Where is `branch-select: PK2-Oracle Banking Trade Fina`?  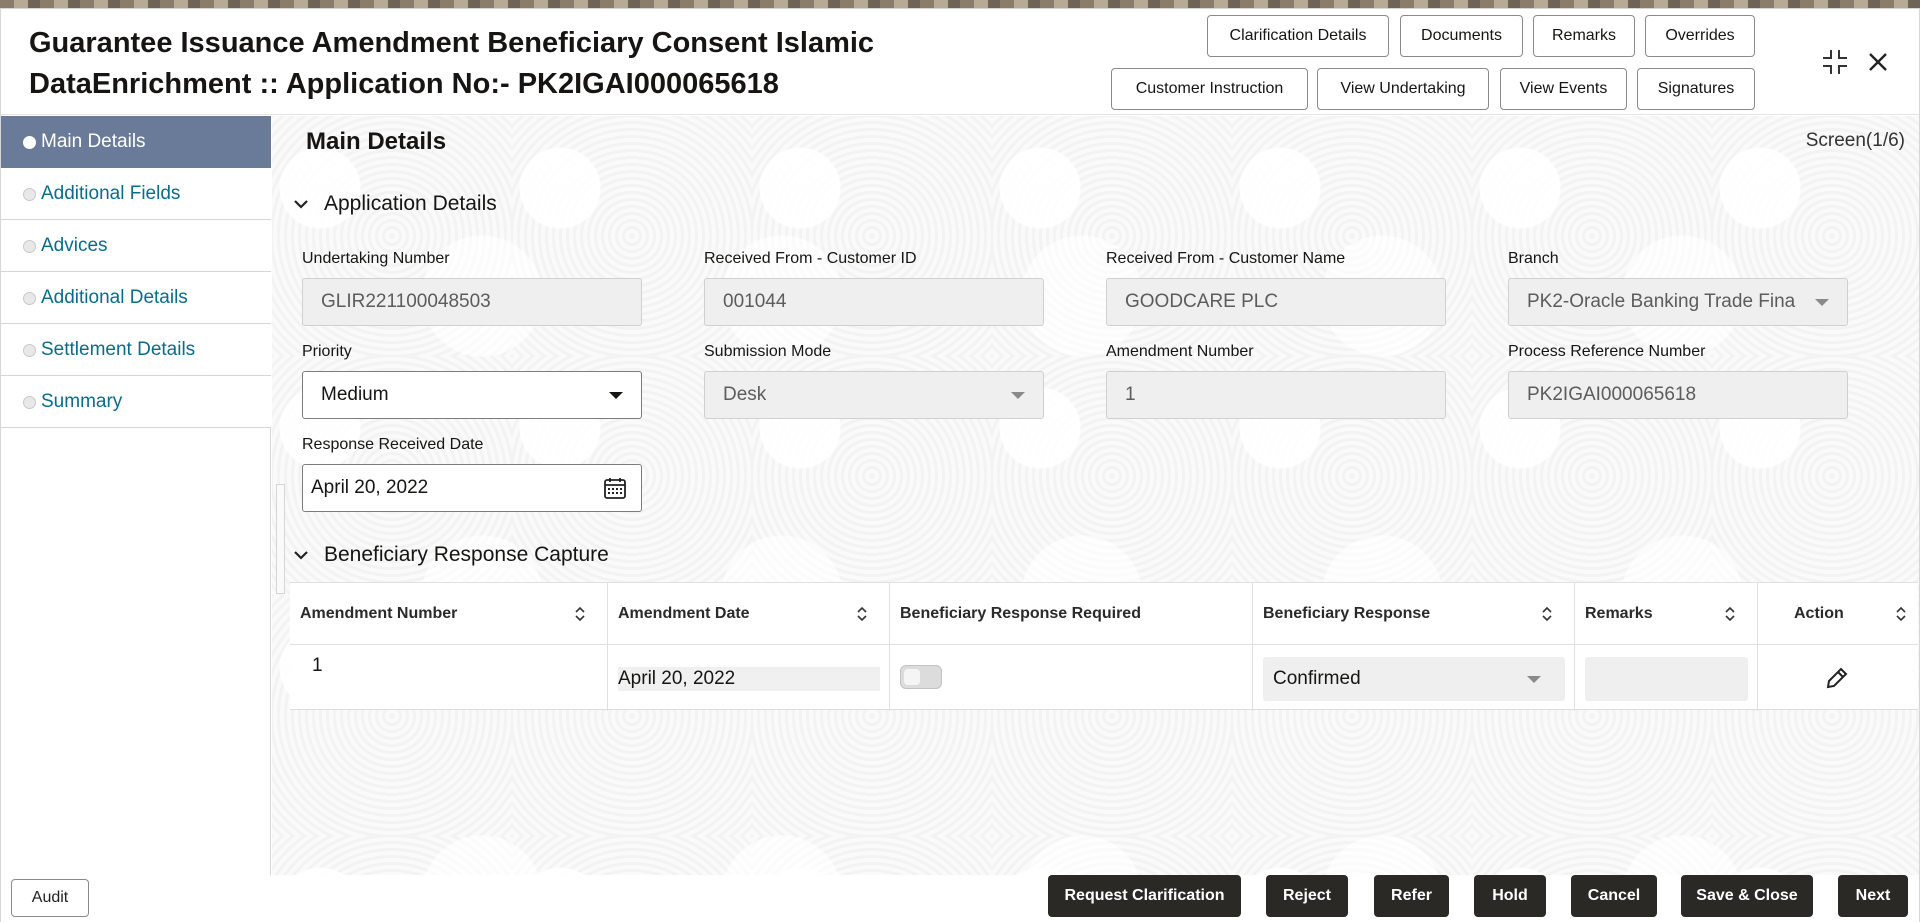
branch-select: PK2-Oracle Banking Trade Fina is located at coordinates (1678, 302).